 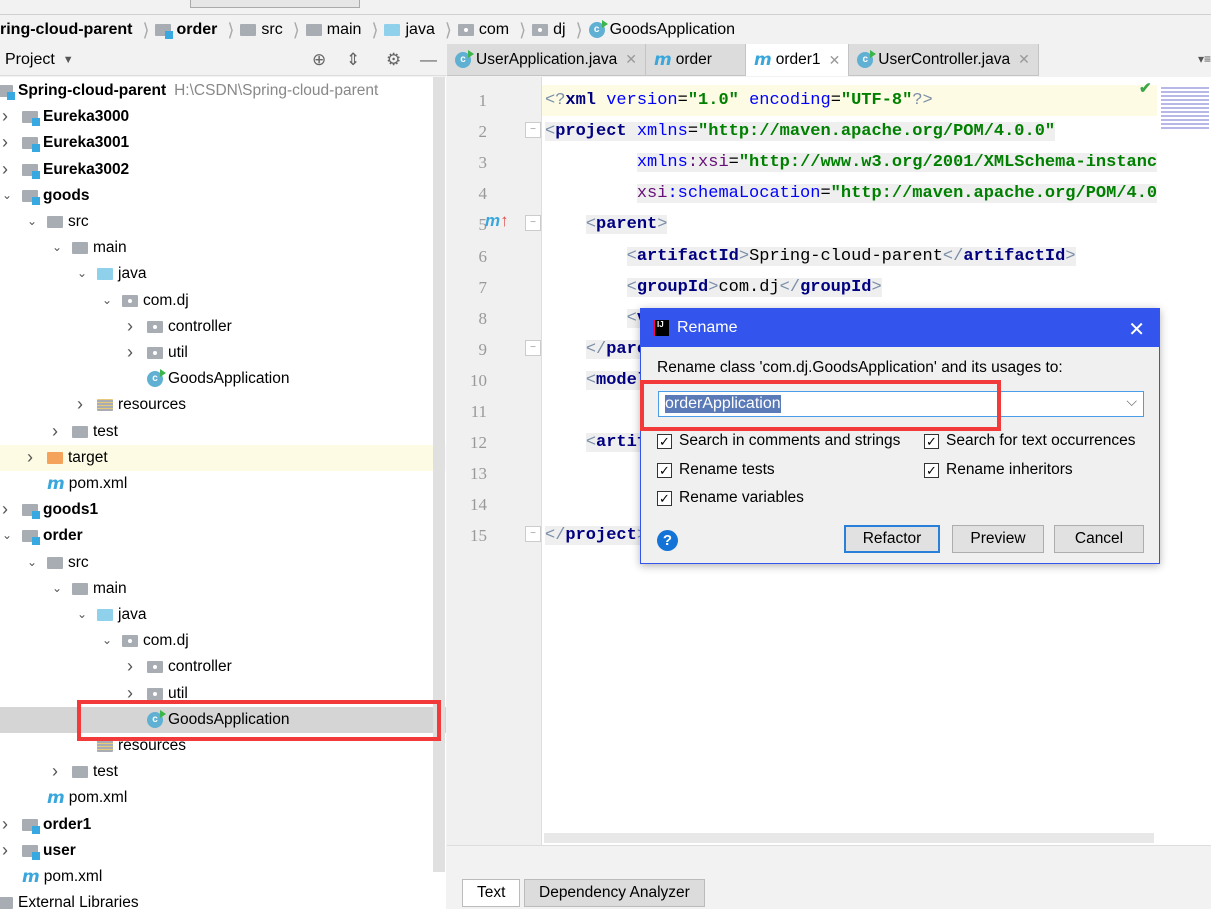 What do you see at coordinates (716, 470) in the screenshot?
I see `option-checkbox: ✓ Rename tests` at bounding box center [716, 470].